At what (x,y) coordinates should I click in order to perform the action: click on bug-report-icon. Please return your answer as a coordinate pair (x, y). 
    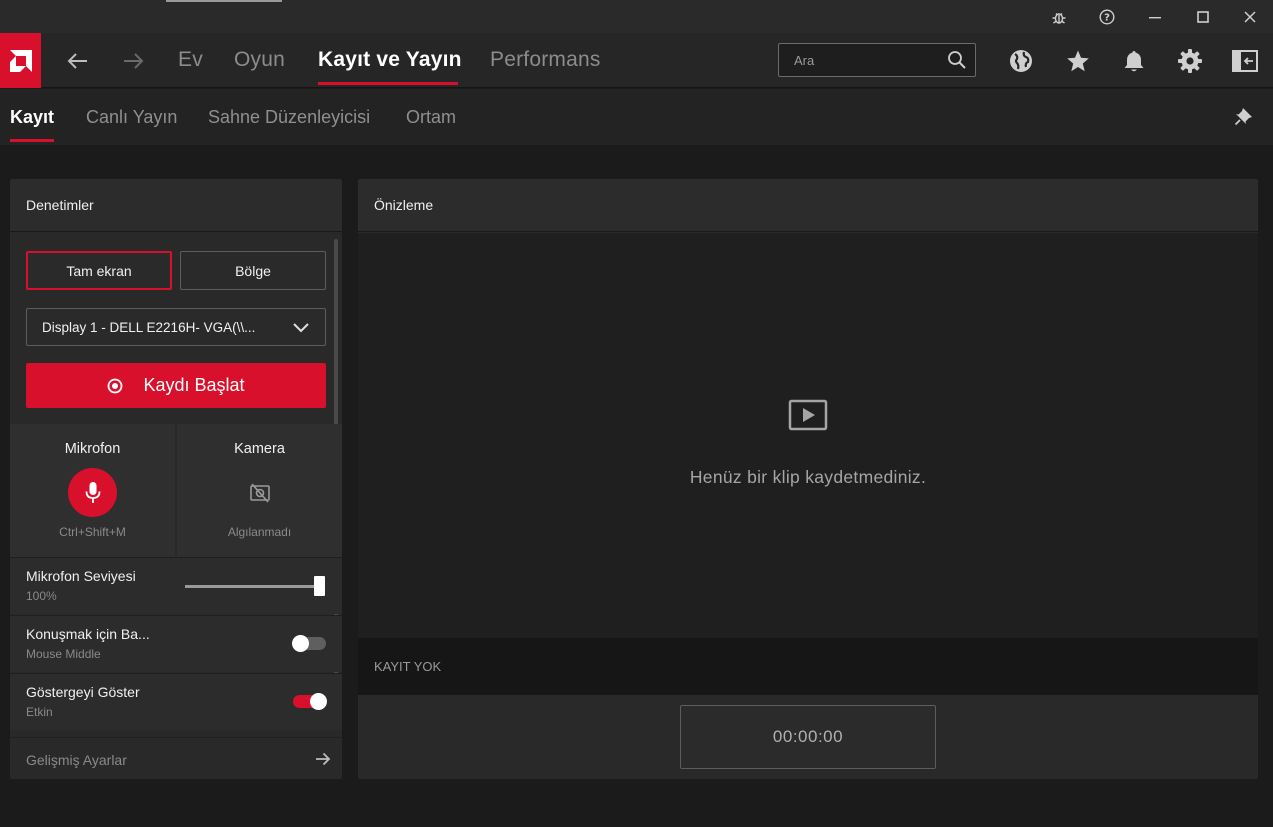
    Looking at the image, I should click on (1059, 16).